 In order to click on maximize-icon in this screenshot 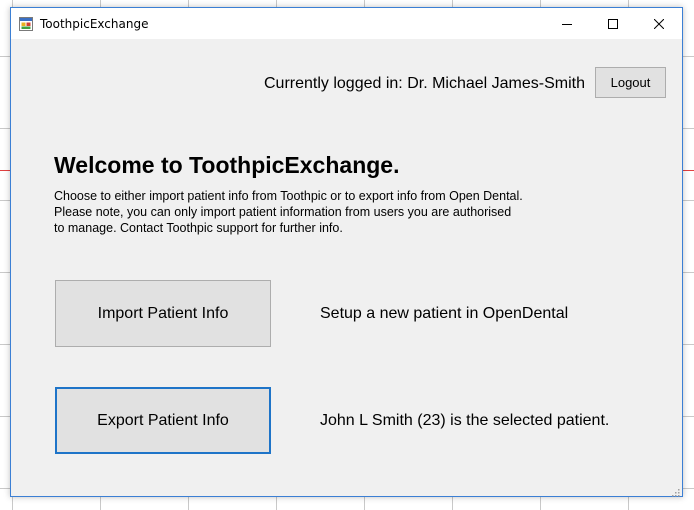, I will do `click(613, 23)`.